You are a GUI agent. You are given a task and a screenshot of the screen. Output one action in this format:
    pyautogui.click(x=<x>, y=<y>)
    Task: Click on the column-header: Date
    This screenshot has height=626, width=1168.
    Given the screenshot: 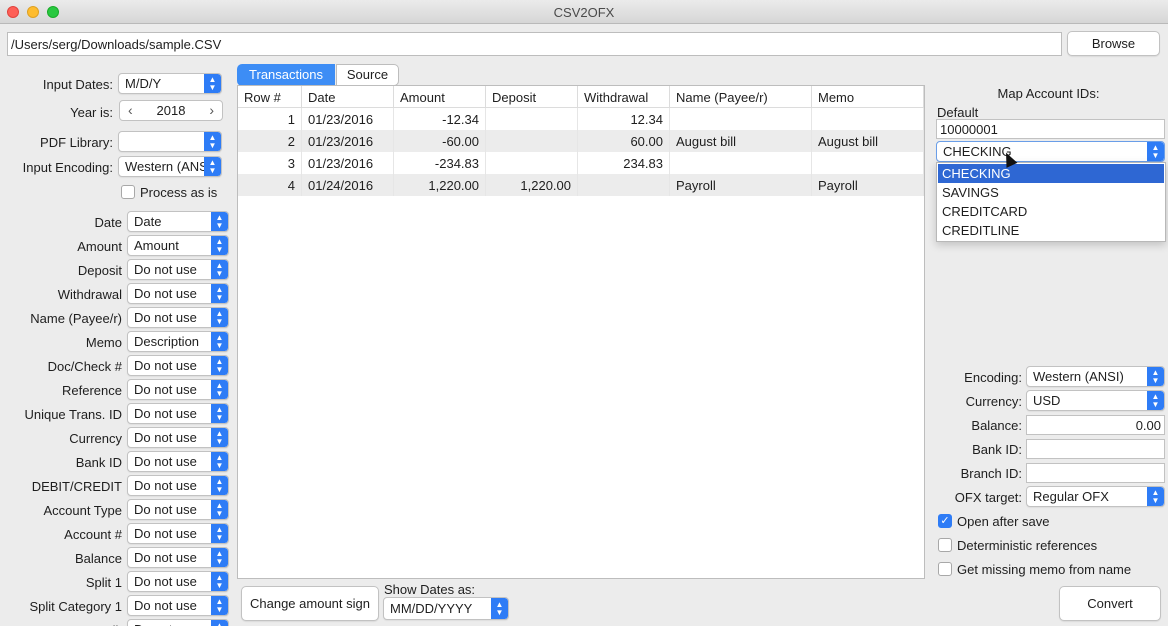 What is the action you would take?
    pyautogui.click(x=348, y=97)
    